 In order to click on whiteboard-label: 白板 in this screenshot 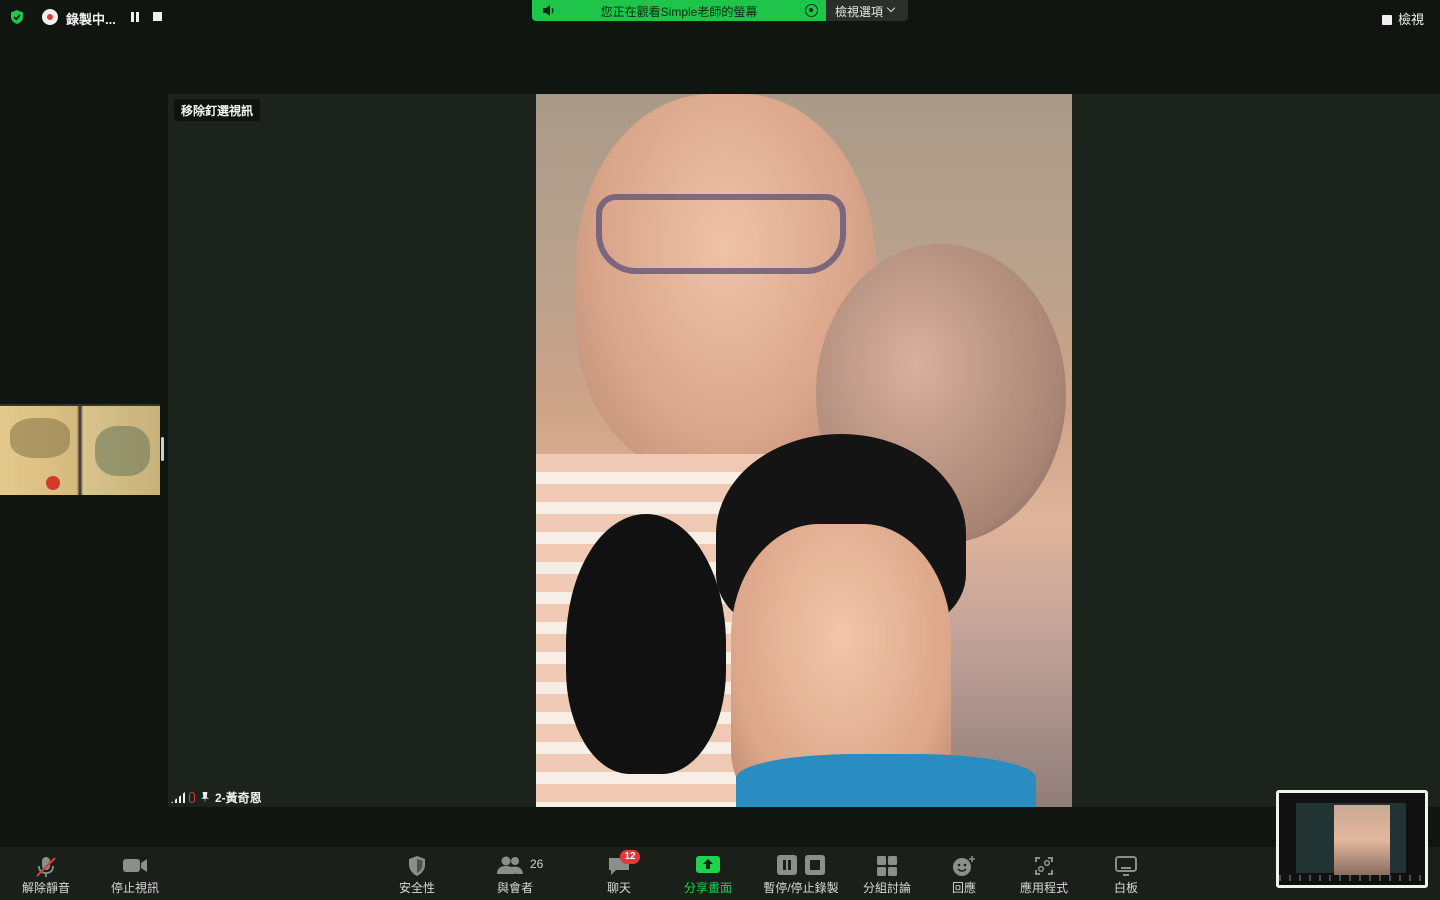, I will do `click(1125, 888)`.